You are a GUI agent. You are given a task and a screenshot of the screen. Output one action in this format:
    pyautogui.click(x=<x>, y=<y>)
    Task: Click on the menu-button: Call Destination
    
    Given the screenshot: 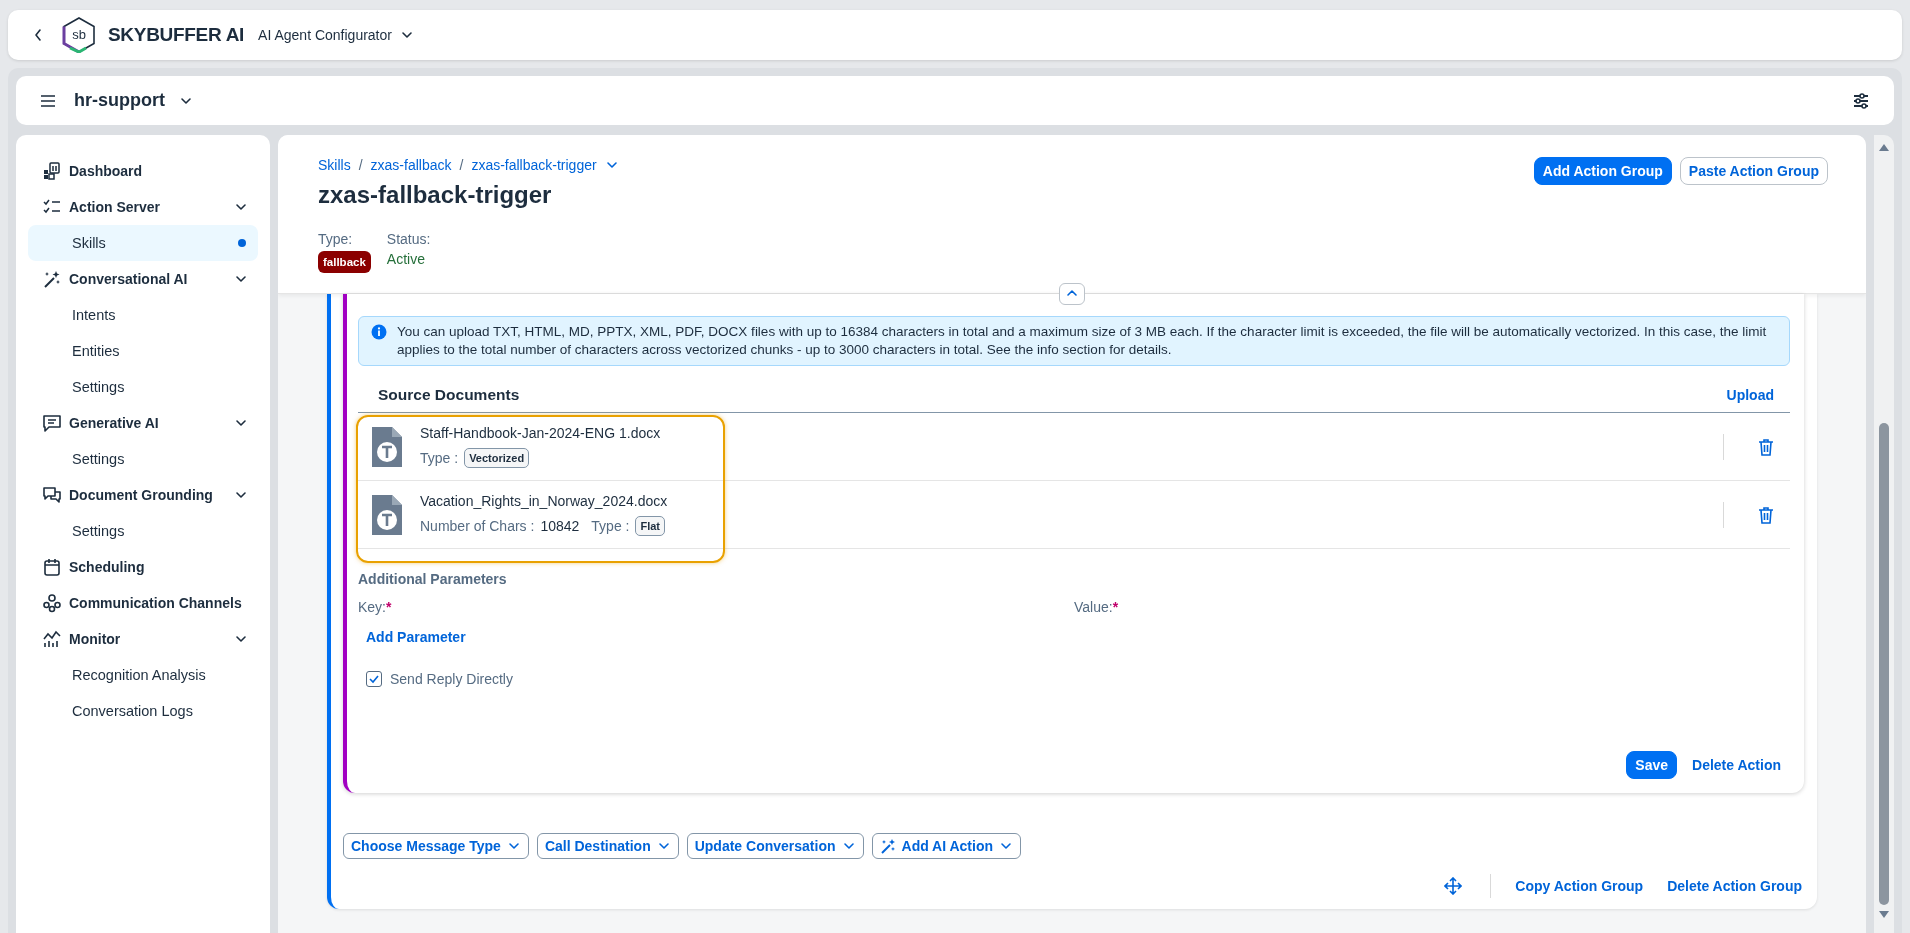 What is the action you would take?
    pyautogui.click(x=607, y=846)
    